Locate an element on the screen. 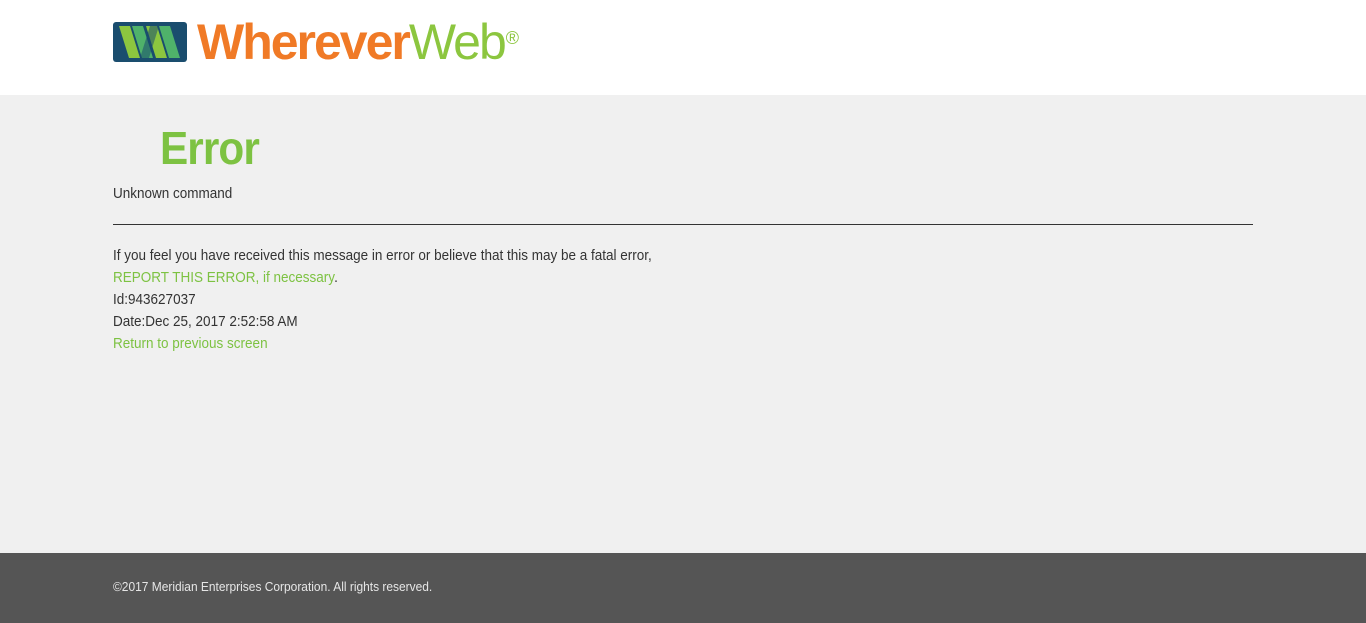 Image resolution: width=1366 pixels, height=623 pixels. error-date: Date:Dec 25, 2017 2:52:58 AM is located at coordinates (382, 322).